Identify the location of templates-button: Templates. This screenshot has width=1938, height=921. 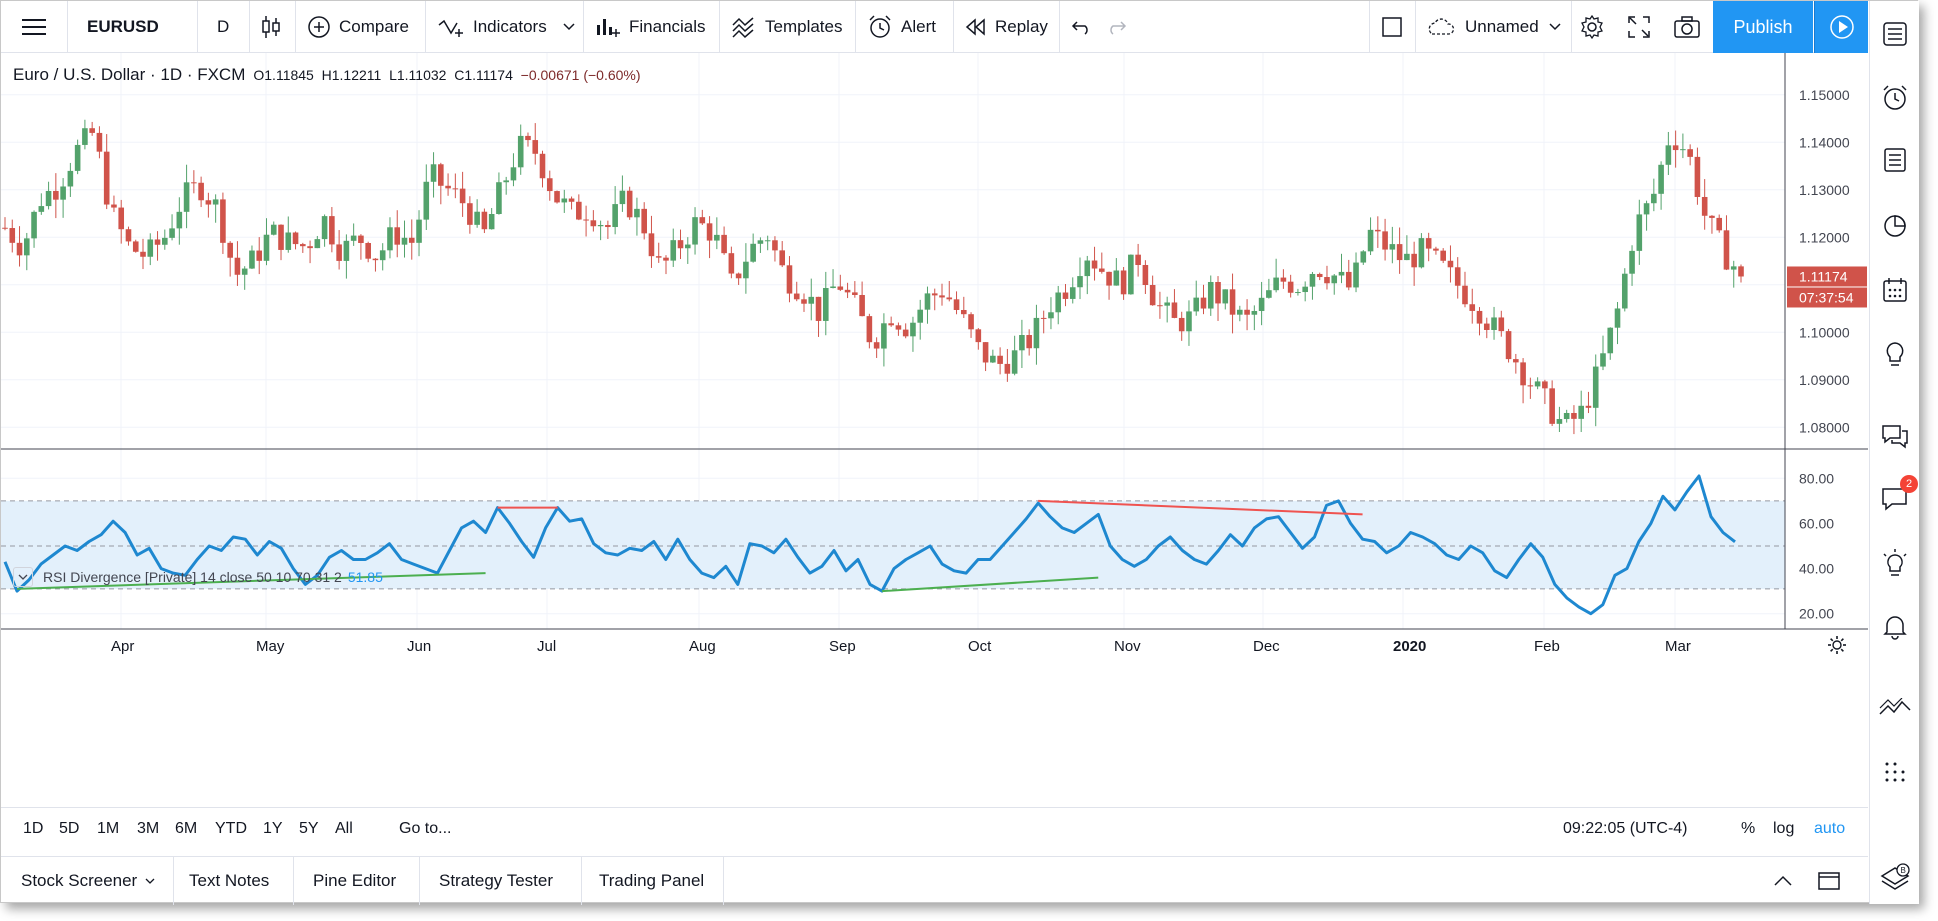
(786, 27).